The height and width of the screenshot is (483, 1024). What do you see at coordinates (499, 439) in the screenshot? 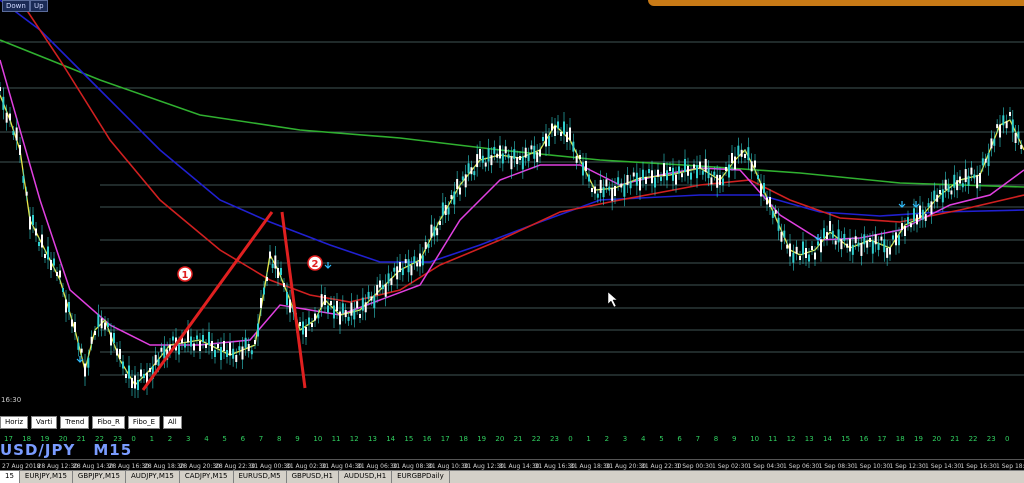
I see `bar-number: 20` at bounding box center [499, 439].